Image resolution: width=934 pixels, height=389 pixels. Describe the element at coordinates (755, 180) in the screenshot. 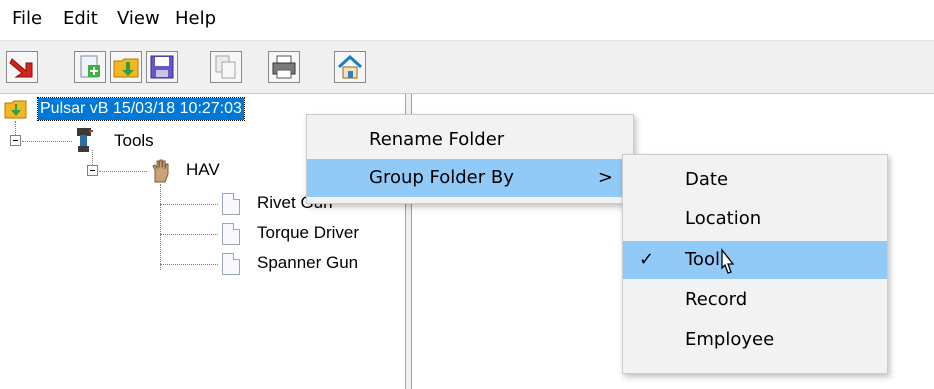

I see `submenu-item-date: Date` at that location.